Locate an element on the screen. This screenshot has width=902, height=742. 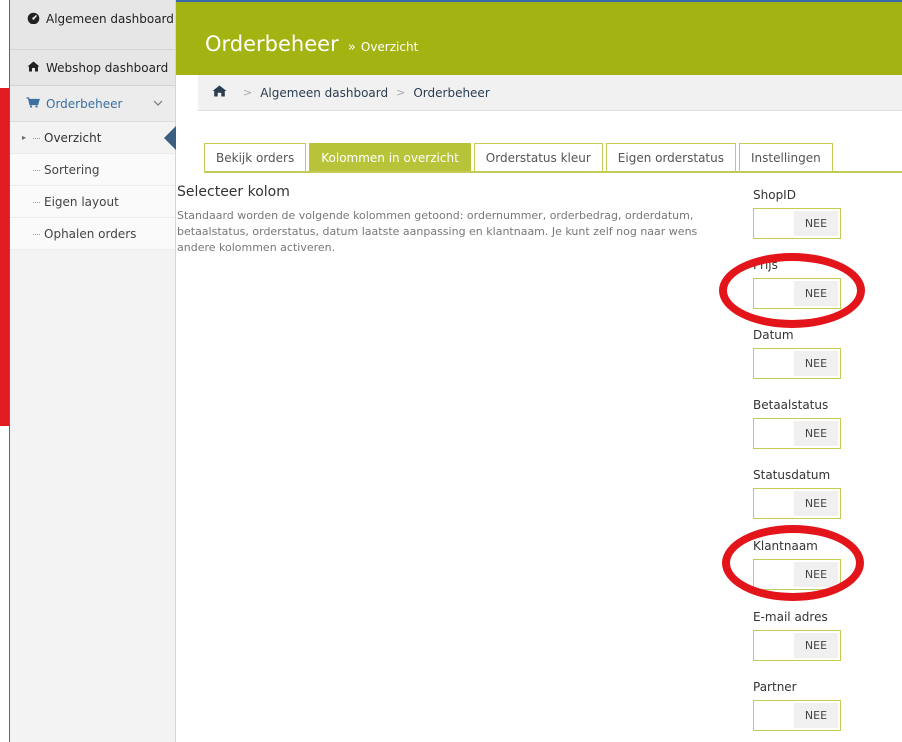
sidebar-subitem-sortering: Sortering is located at coordinates (92, 170).